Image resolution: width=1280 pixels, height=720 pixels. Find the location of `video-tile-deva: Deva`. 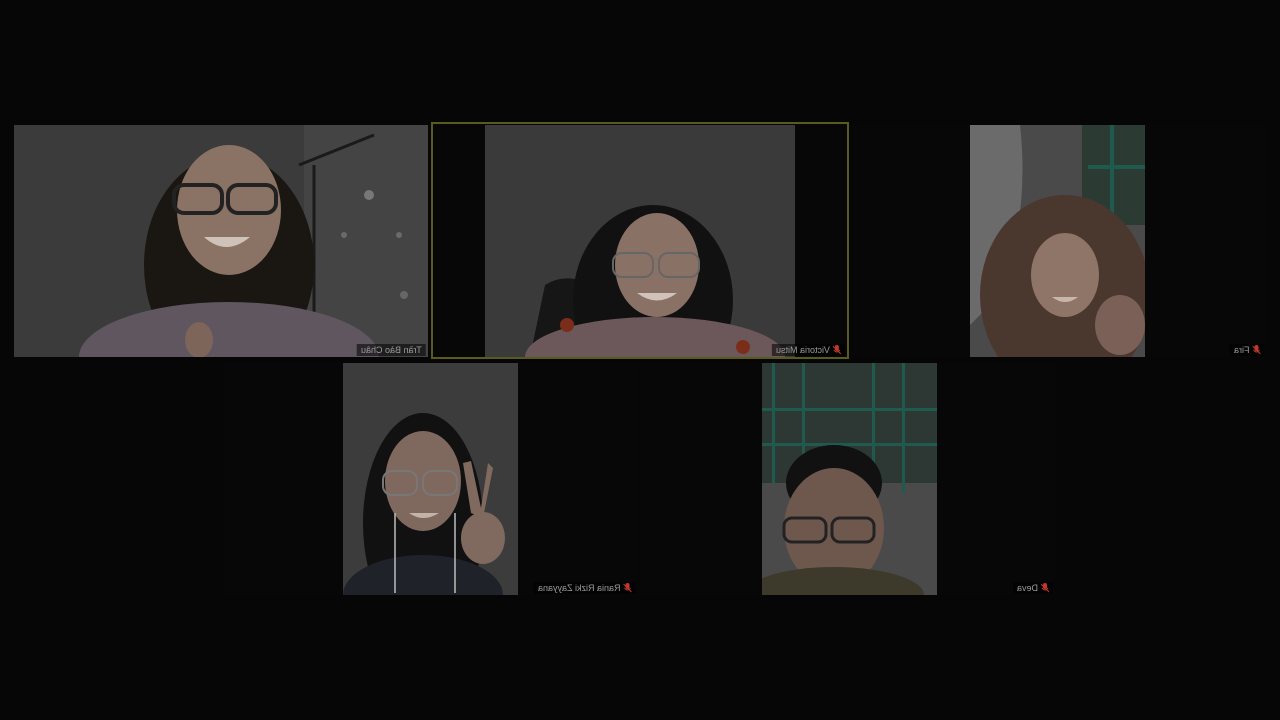

video-tile-deva: Deva is located at coordinates (848, 479).